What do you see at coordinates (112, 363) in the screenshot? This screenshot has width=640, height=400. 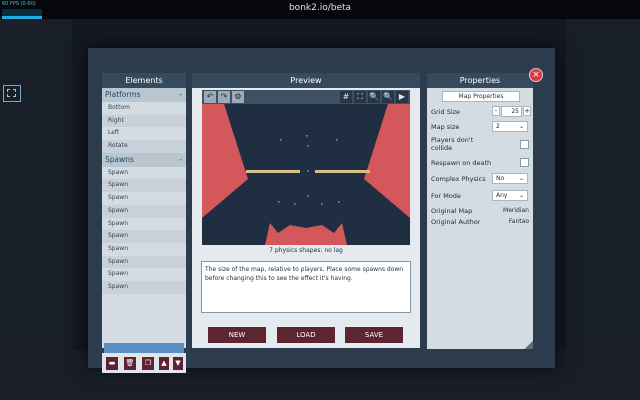 I see `new-element-icon: ▬` at bounding box center [112, 363].